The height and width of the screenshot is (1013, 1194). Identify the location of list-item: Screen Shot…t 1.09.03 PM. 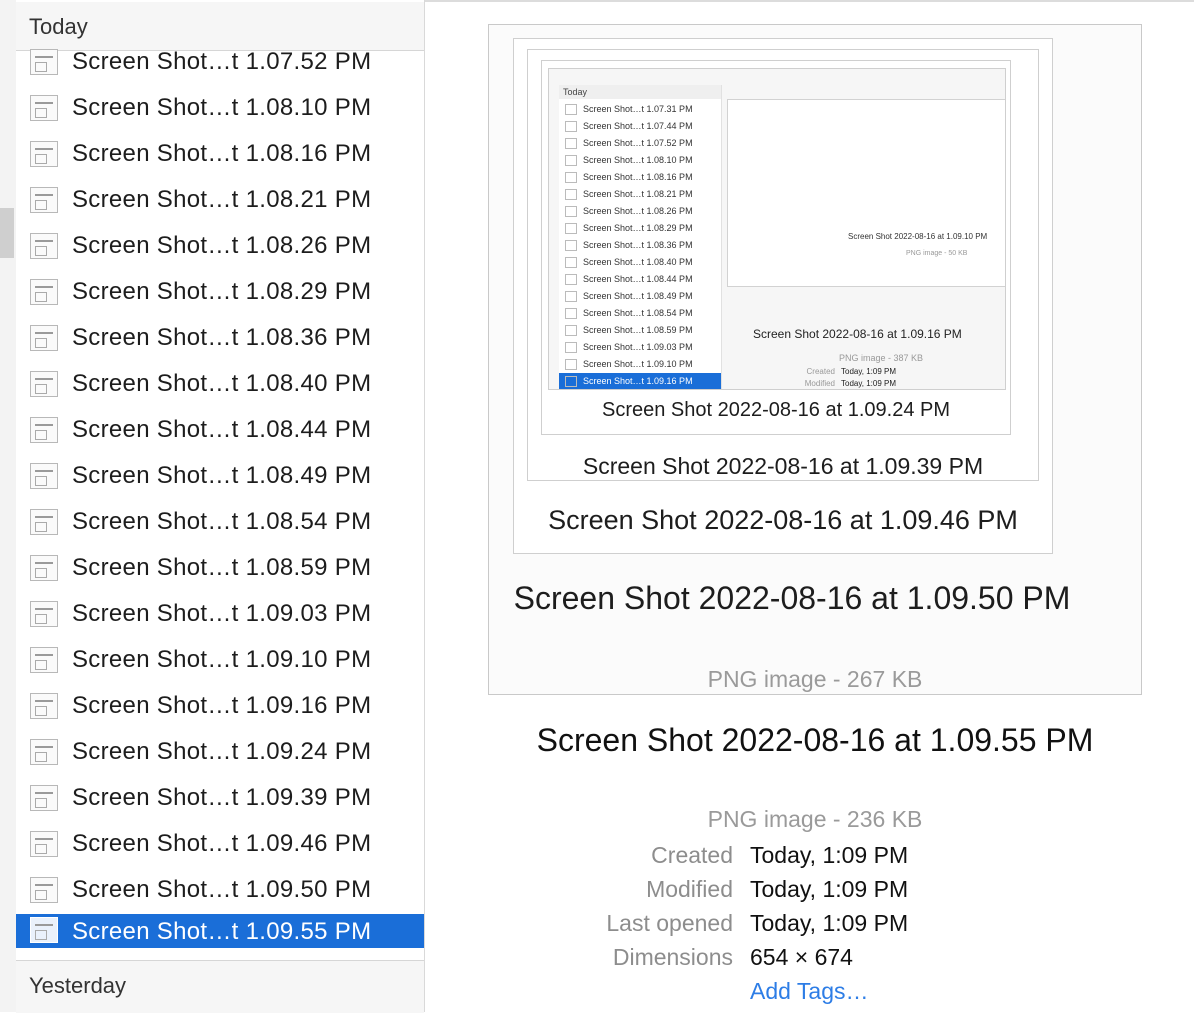
(220, 615).